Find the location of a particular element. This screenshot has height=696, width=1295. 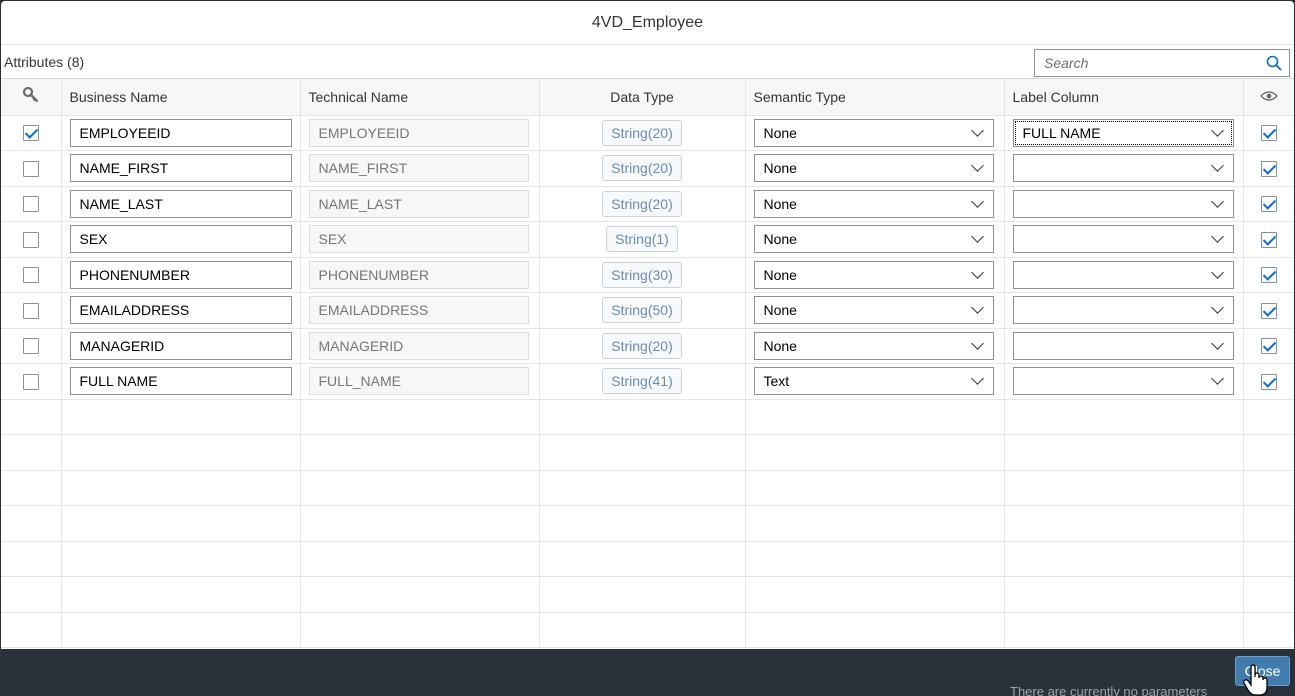

technical-name-field: EMPLOYEEID is located at coordinates (418, 132).